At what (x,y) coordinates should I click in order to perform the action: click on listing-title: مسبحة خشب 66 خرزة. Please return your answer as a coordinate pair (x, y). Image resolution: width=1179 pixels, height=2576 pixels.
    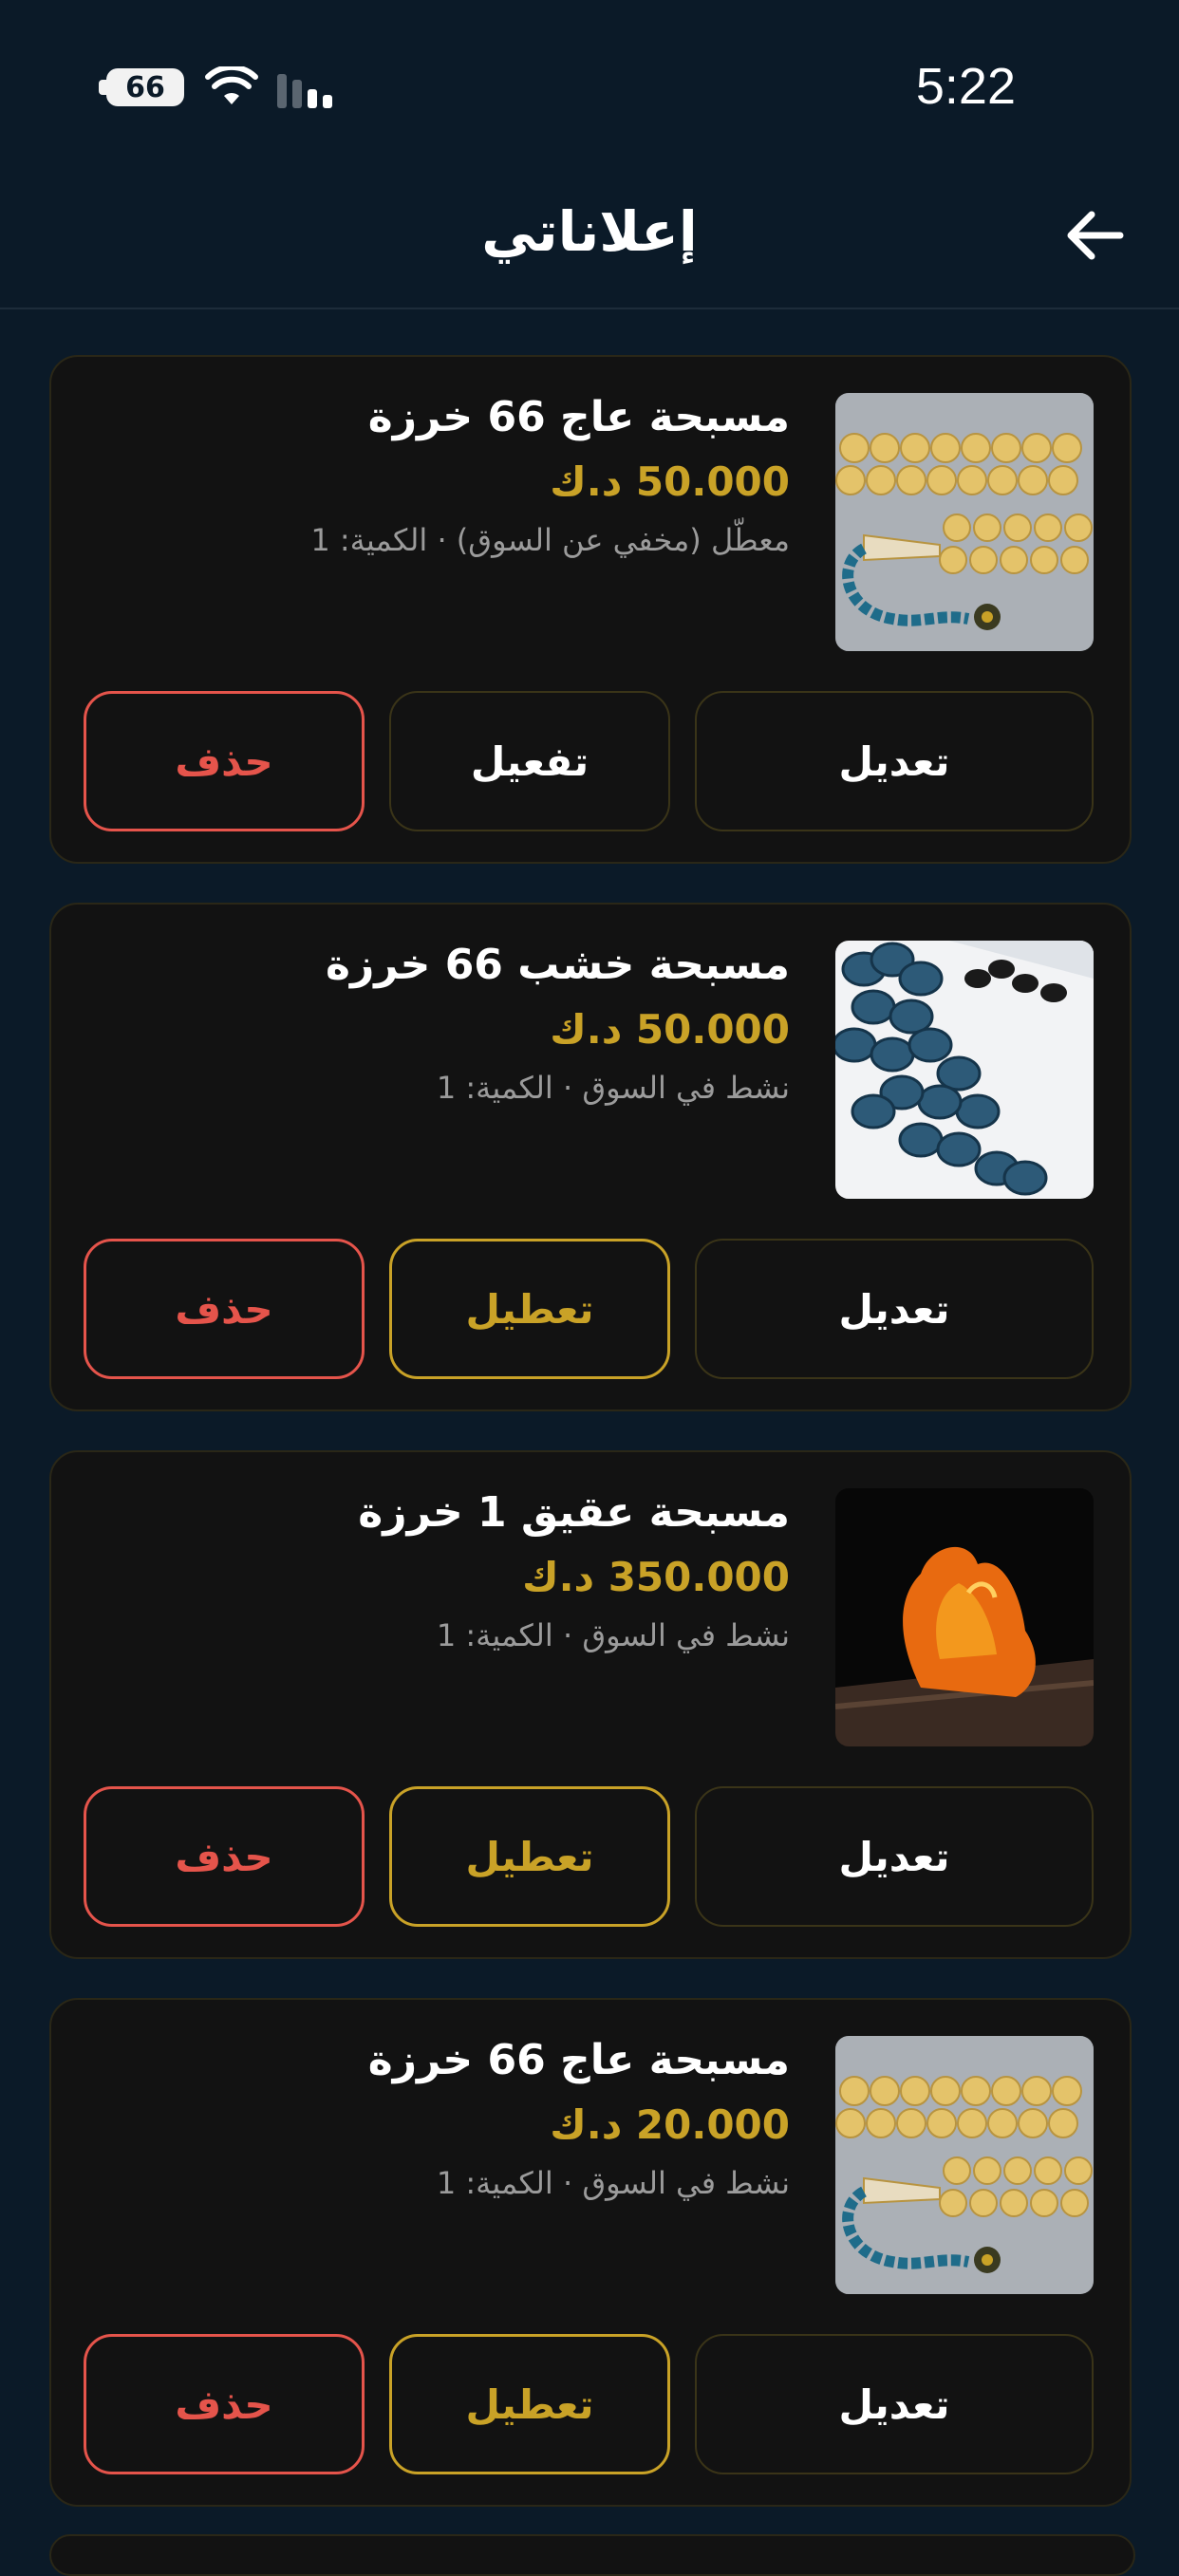
    Looking at the image, I should click on (557, 965).